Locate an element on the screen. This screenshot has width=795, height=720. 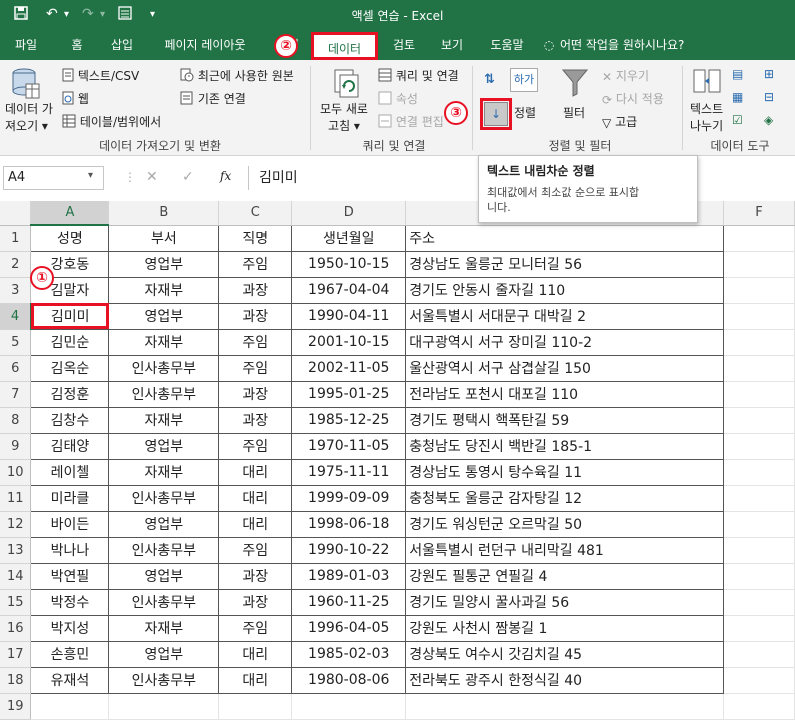
data-model-button: ◈ is located at coordinates (768, 120).